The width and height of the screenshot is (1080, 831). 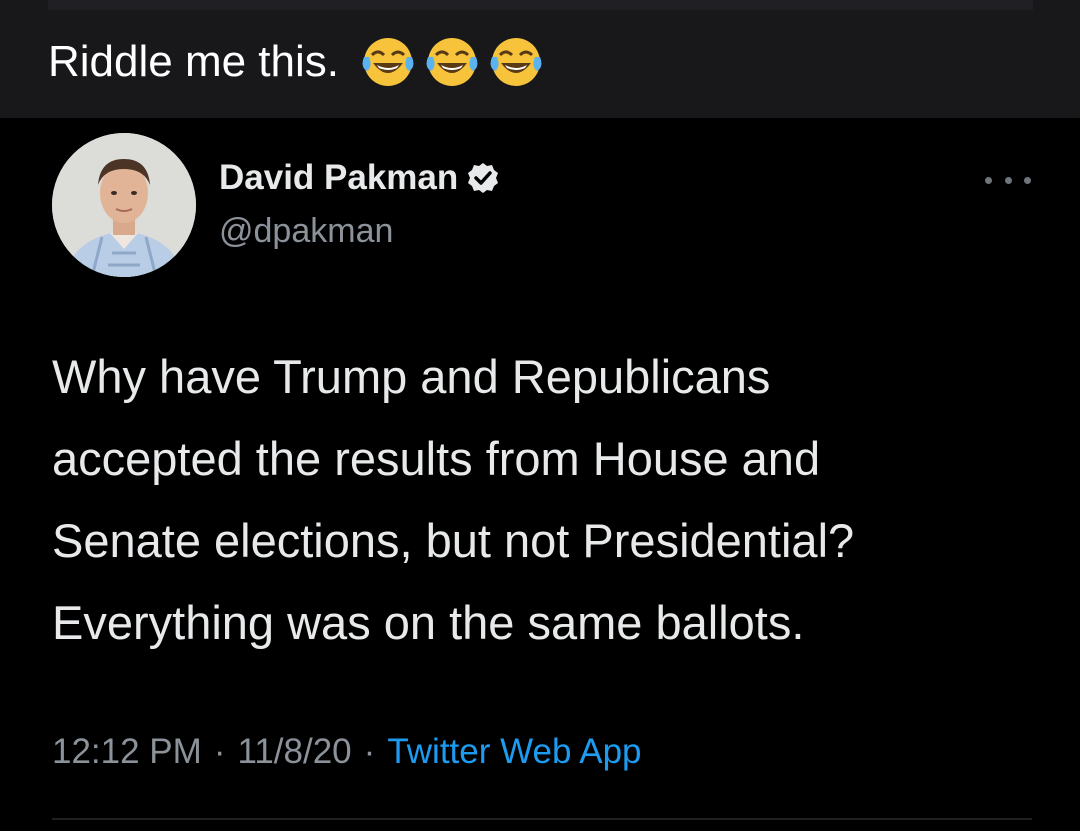 I want to click on tweet-metadata: 12:12 PM · 11/8/20 · Twitter Web App, so click(x=347, y=752).